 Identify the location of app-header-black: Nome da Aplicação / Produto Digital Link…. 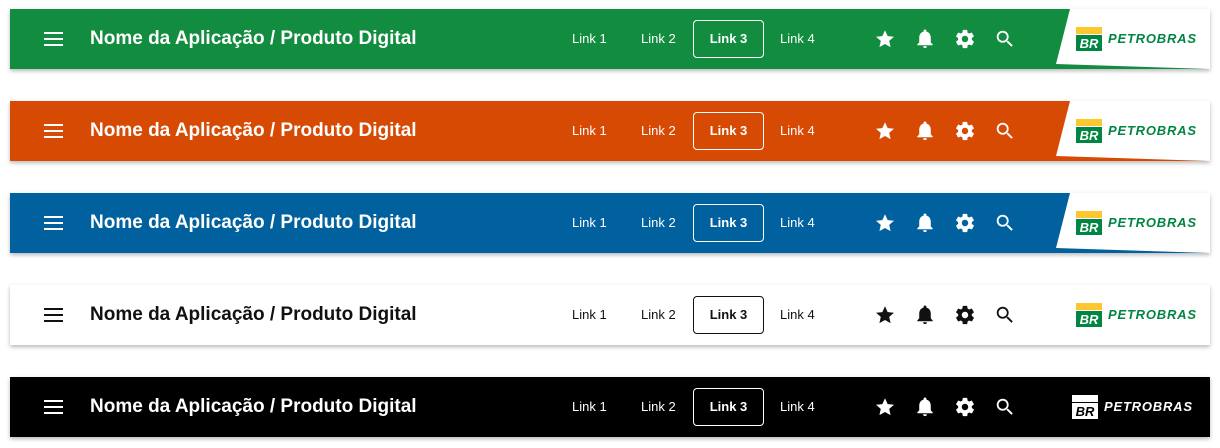
(610, 407).